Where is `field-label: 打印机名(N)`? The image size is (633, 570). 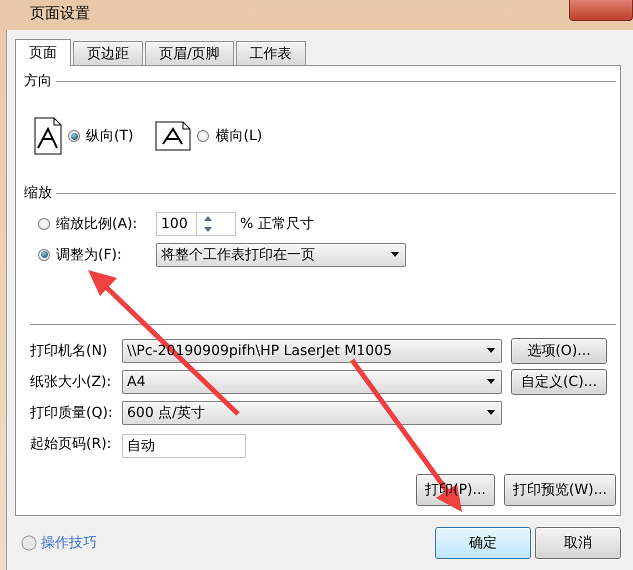
field-label: 打印机名(N) is located at coordinates (69, 351).